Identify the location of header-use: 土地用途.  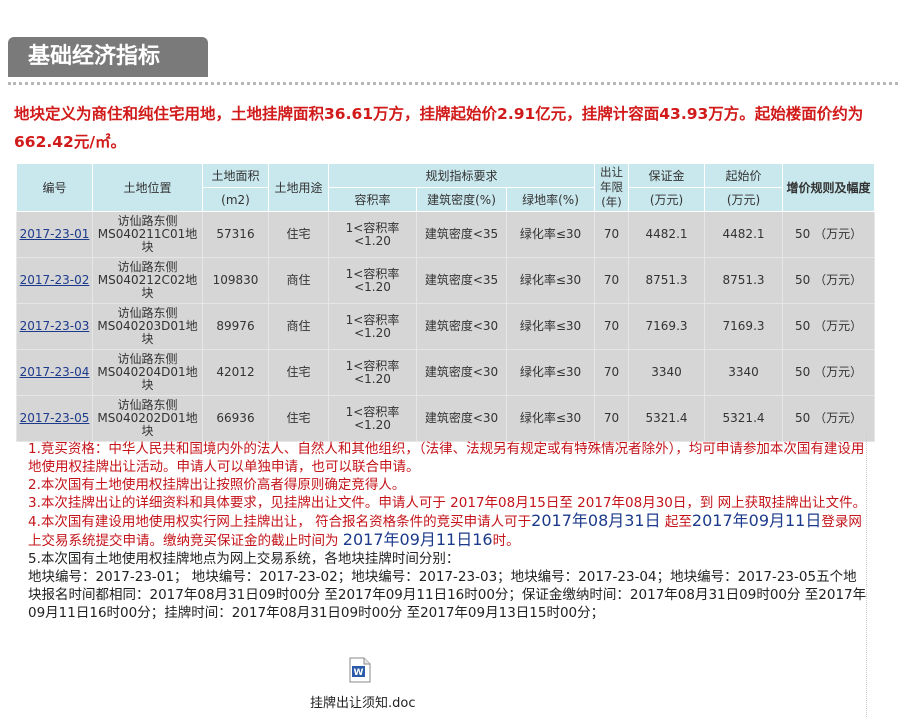
(298, 187).